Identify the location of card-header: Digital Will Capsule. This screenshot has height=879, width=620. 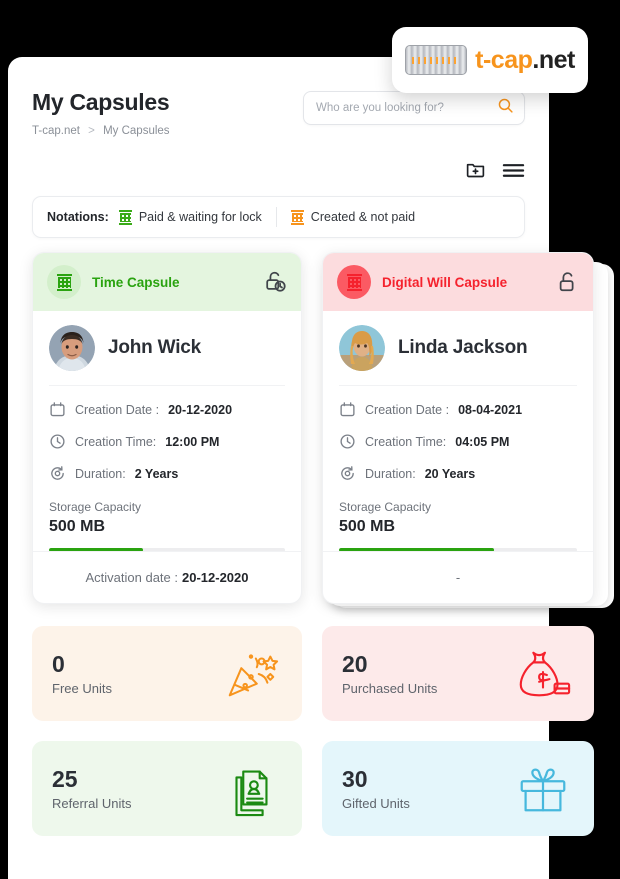
(458, 282).